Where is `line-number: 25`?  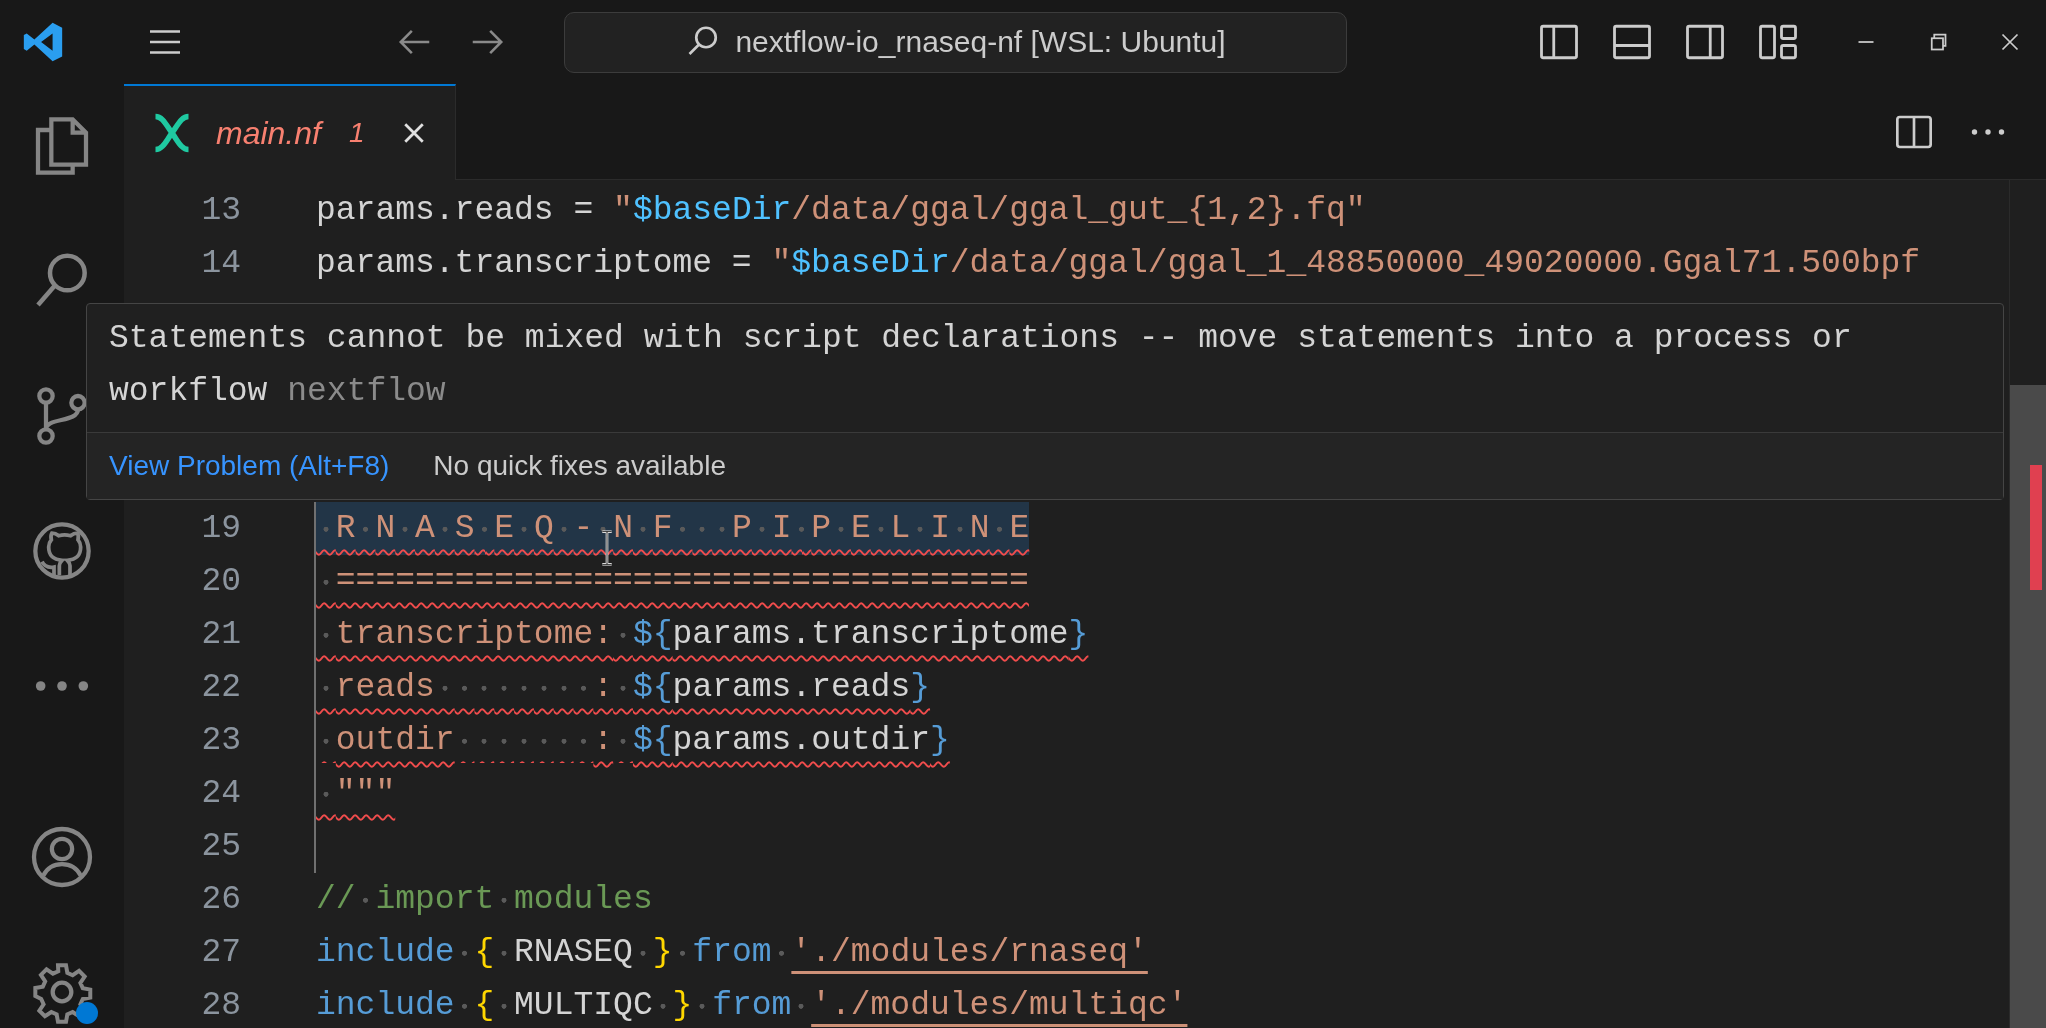 line-number: 25 is located at coordinates (220, 846).